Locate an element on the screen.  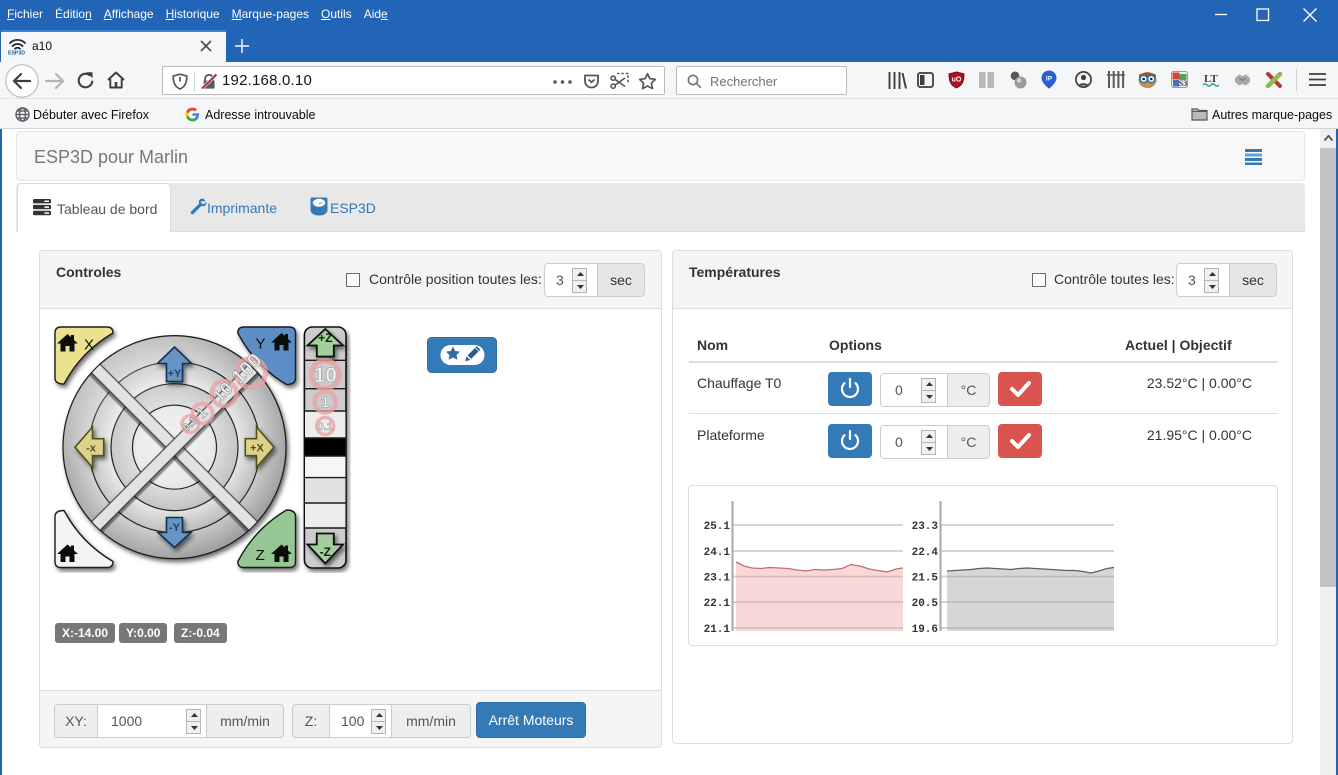
svg-text: 25.1 is located at coordinates (717, 527).